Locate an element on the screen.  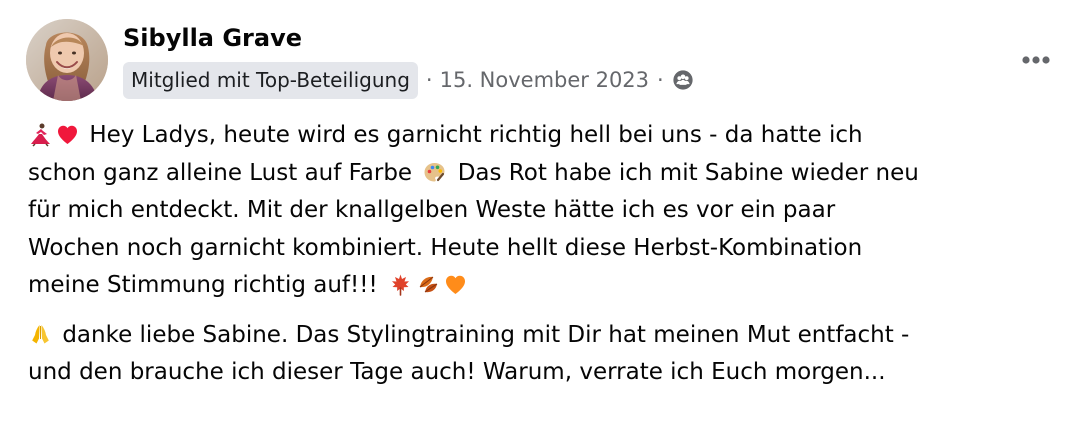
palette-icon is located at coordinates (434, 172).